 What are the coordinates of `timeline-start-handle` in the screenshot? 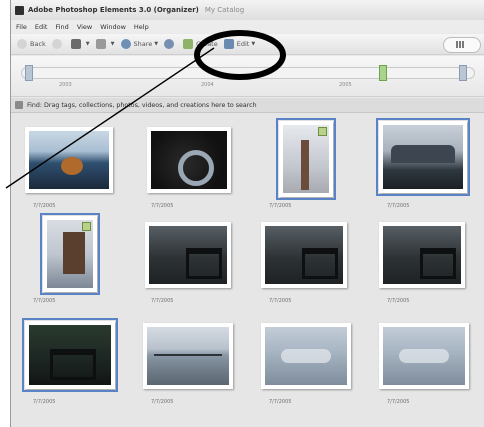 It's located at (29, 73).